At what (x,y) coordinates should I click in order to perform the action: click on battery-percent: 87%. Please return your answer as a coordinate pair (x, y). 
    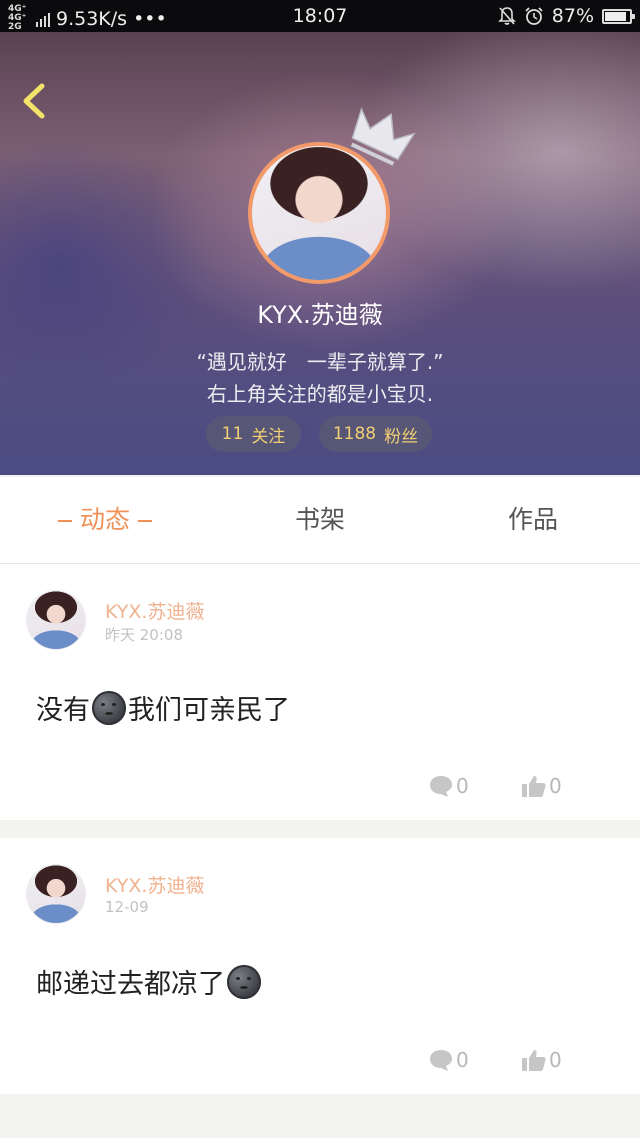
    Looking at the image, I should click on (572, 16).